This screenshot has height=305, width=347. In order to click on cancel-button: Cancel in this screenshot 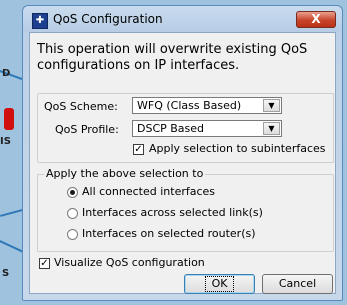, I will do `click(297, 284)`.